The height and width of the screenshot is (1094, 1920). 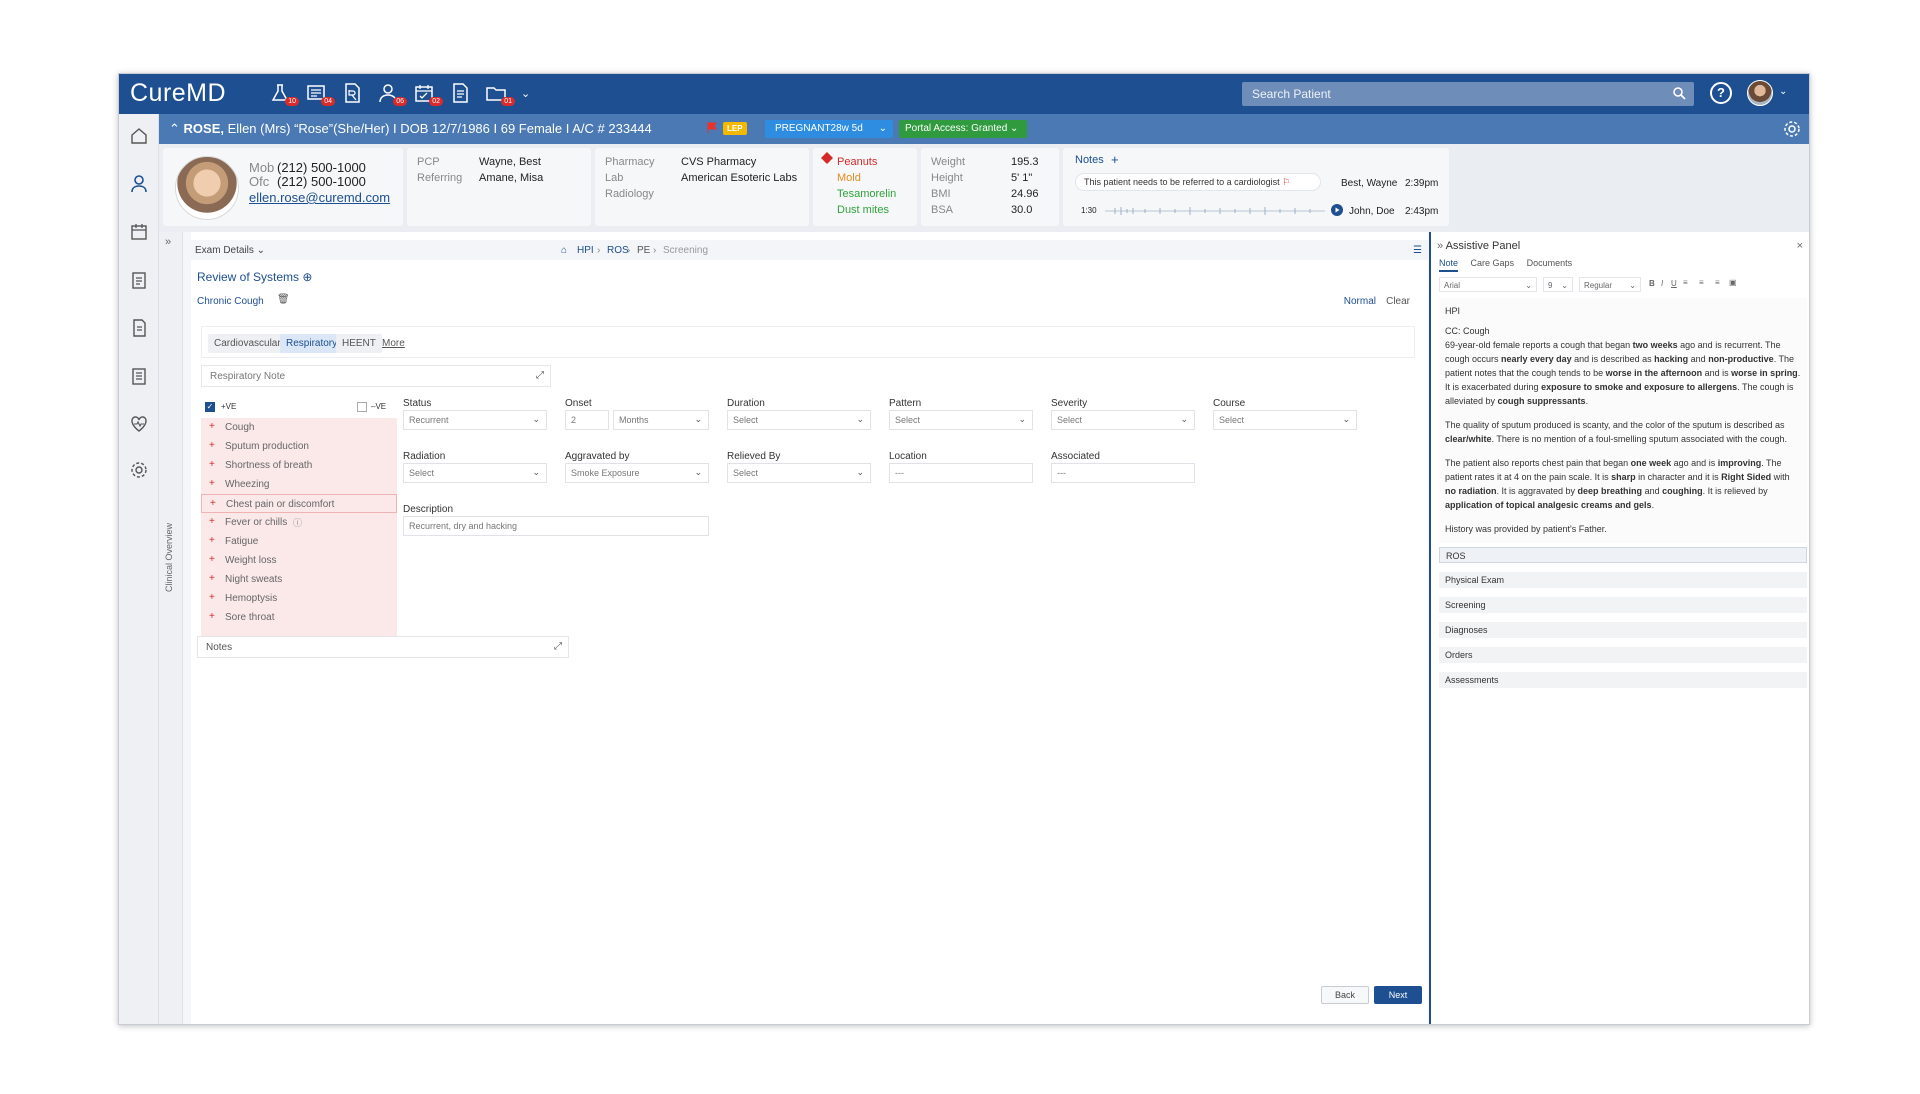 I want to click on next-button: Next, so click(x=1398, y=995).